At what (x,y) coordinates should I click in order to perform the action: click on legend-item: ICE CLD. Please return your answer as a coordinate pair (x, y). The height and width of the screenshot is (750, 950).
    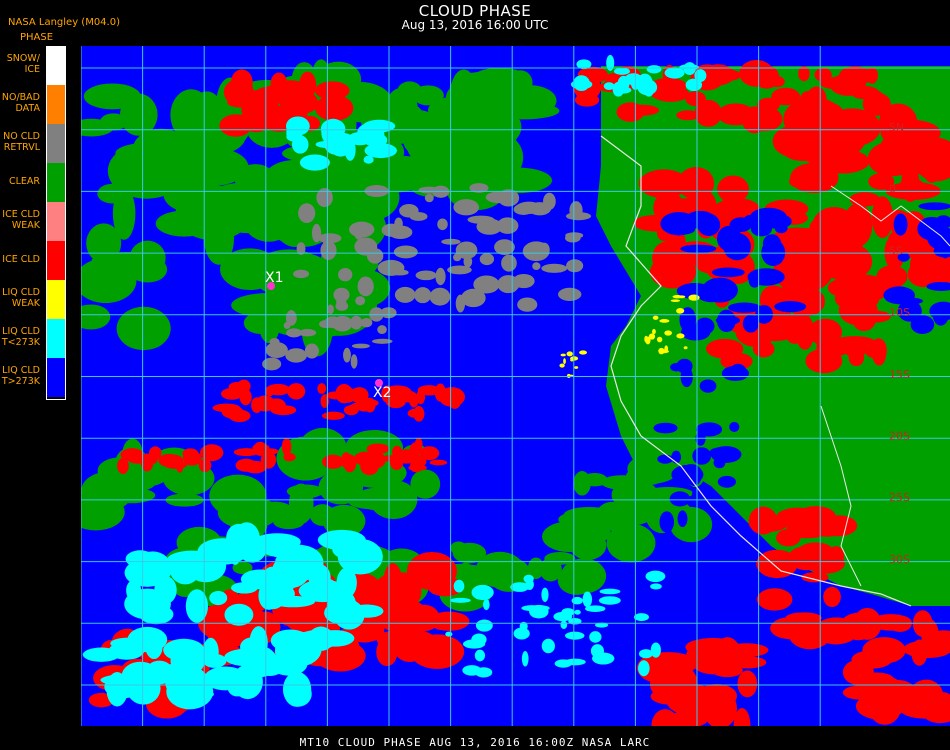
    Looking at the image, I should click on (33, 260).